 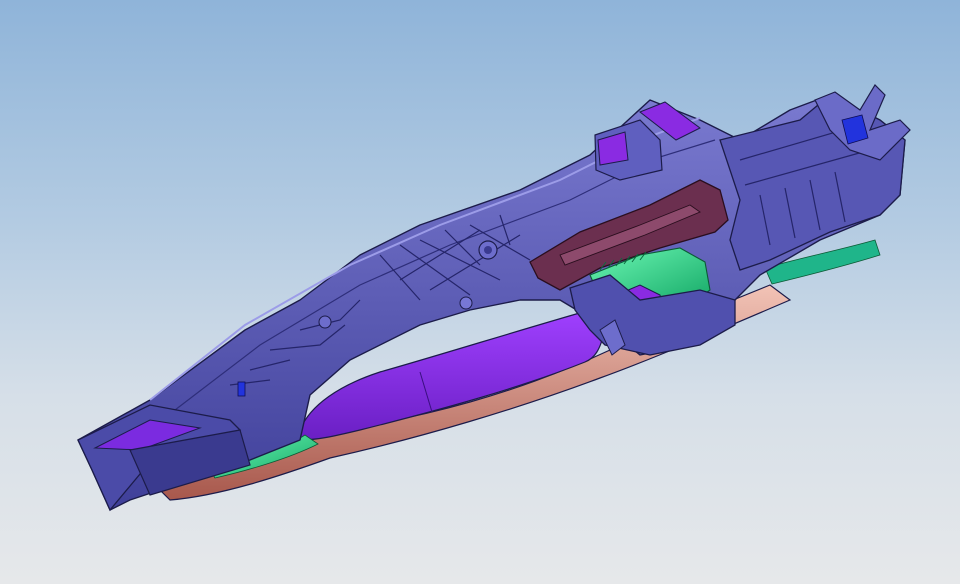 What do you see at coordinates (241, 389) in the screenshot?
I see `accent-clip-left` at bounding box center [241, 389].